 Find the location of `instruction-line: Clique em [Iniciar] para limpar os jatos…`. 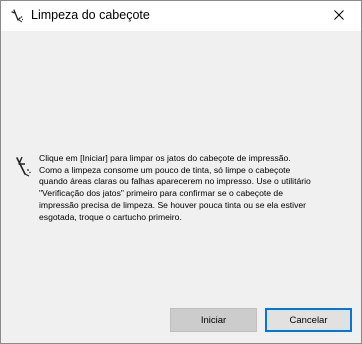

instruction-line: Clique em [Iniciar] para limpar os jatos… is located at coordinates (165, 158).